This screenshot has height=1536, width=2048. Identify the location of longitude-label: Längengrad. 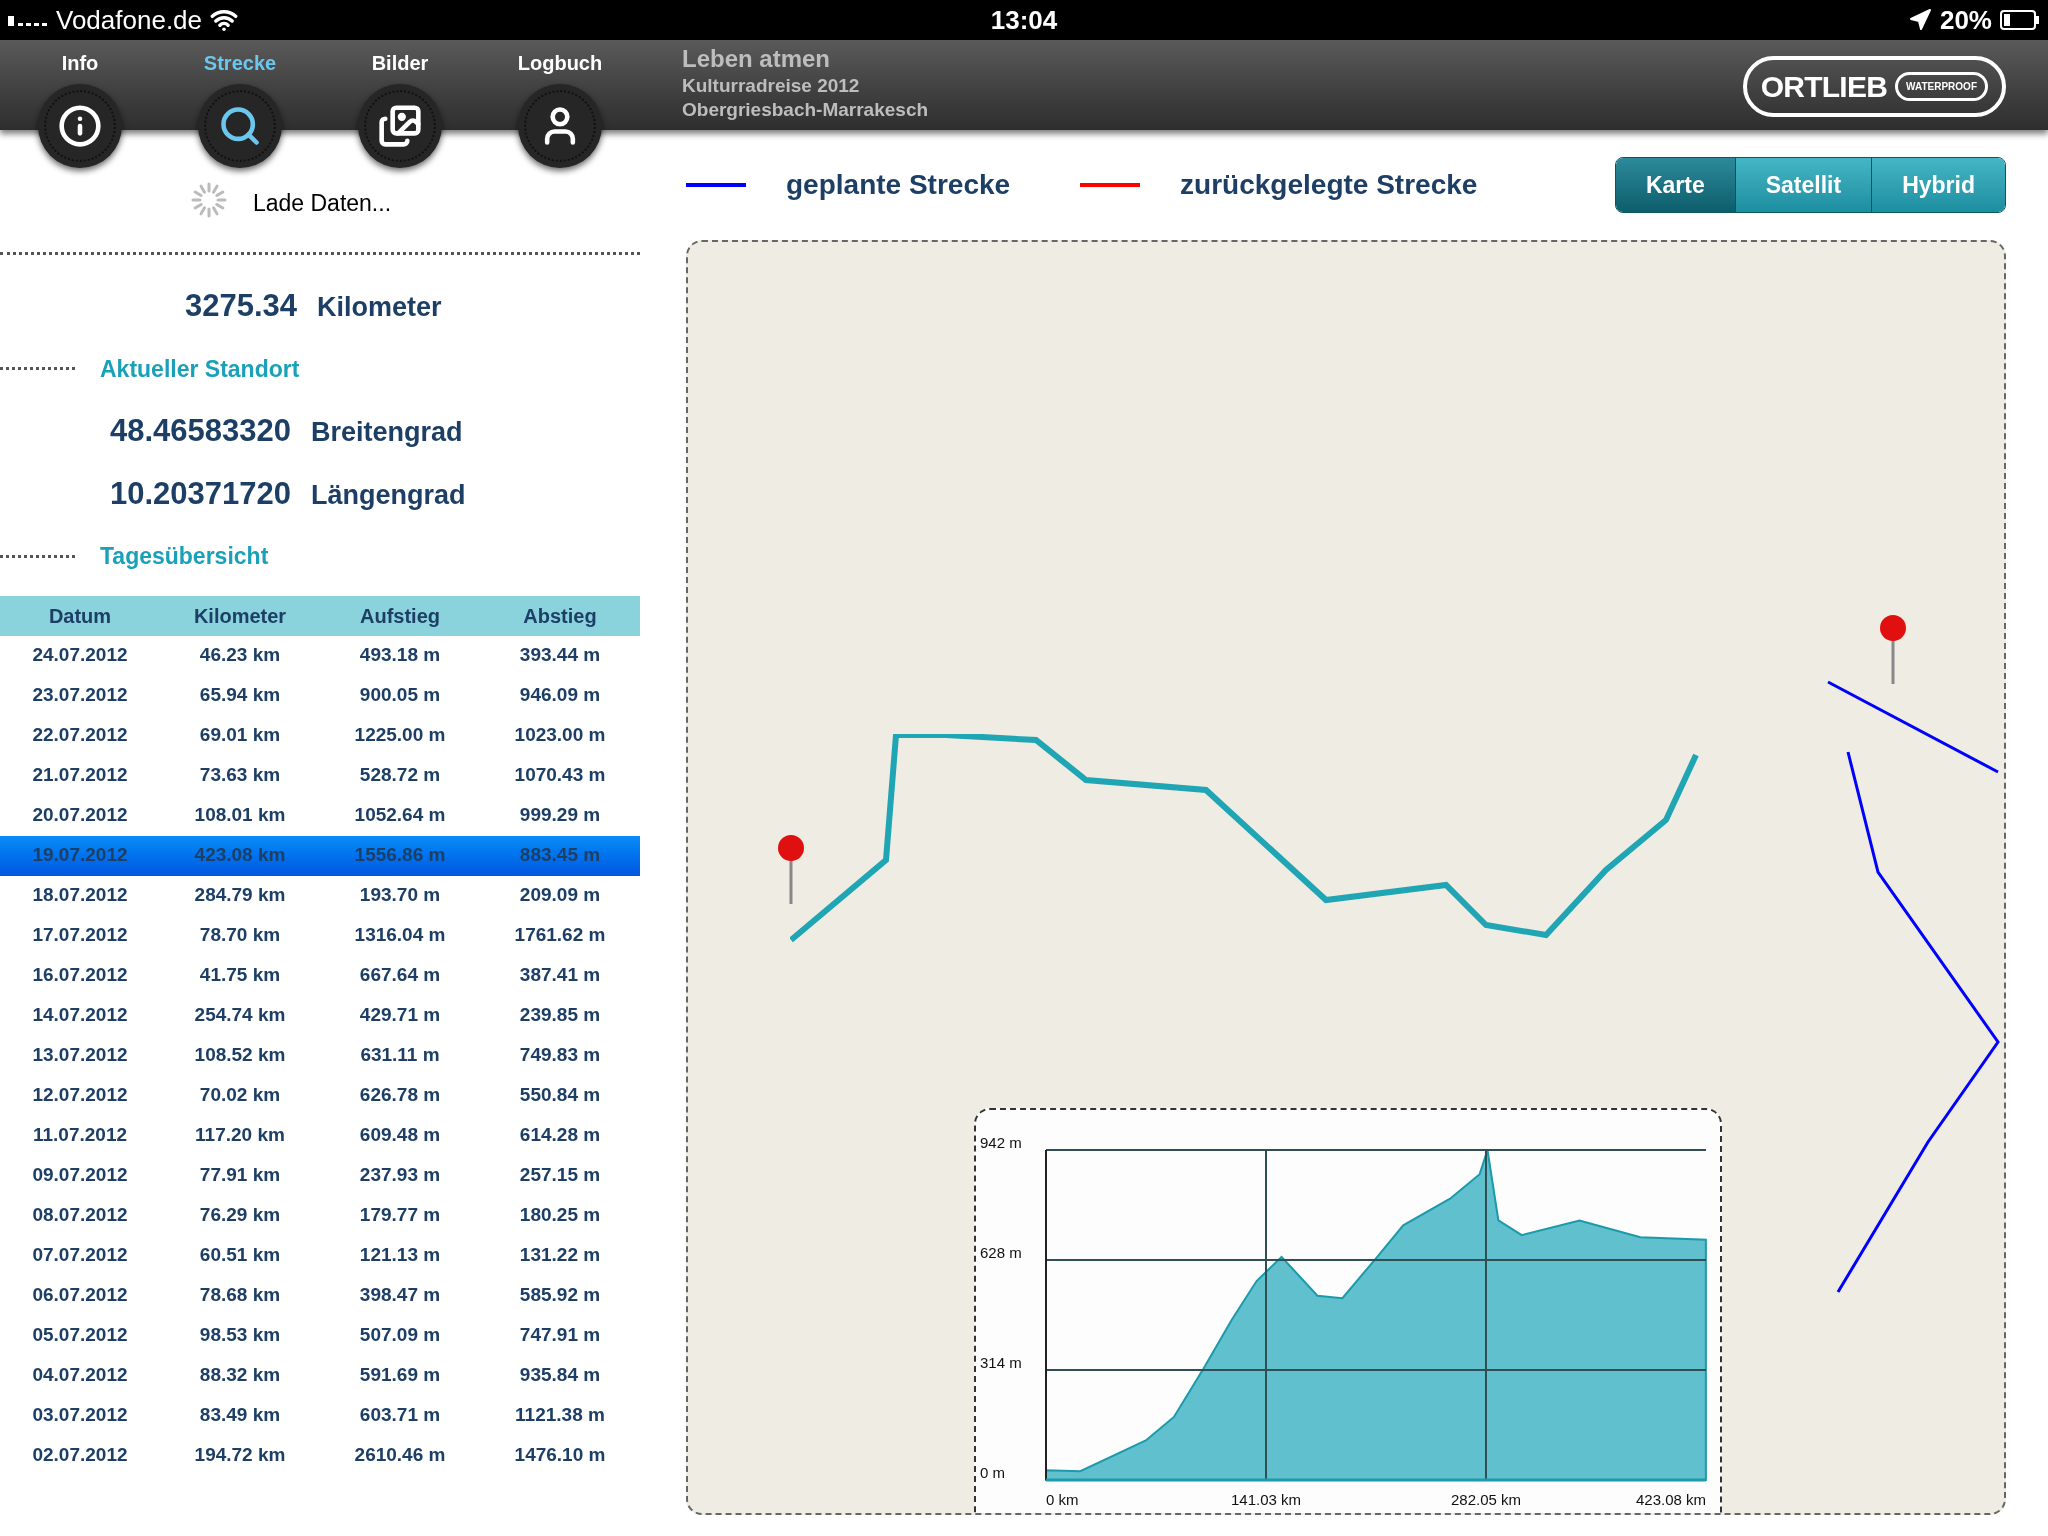
(388, 495).